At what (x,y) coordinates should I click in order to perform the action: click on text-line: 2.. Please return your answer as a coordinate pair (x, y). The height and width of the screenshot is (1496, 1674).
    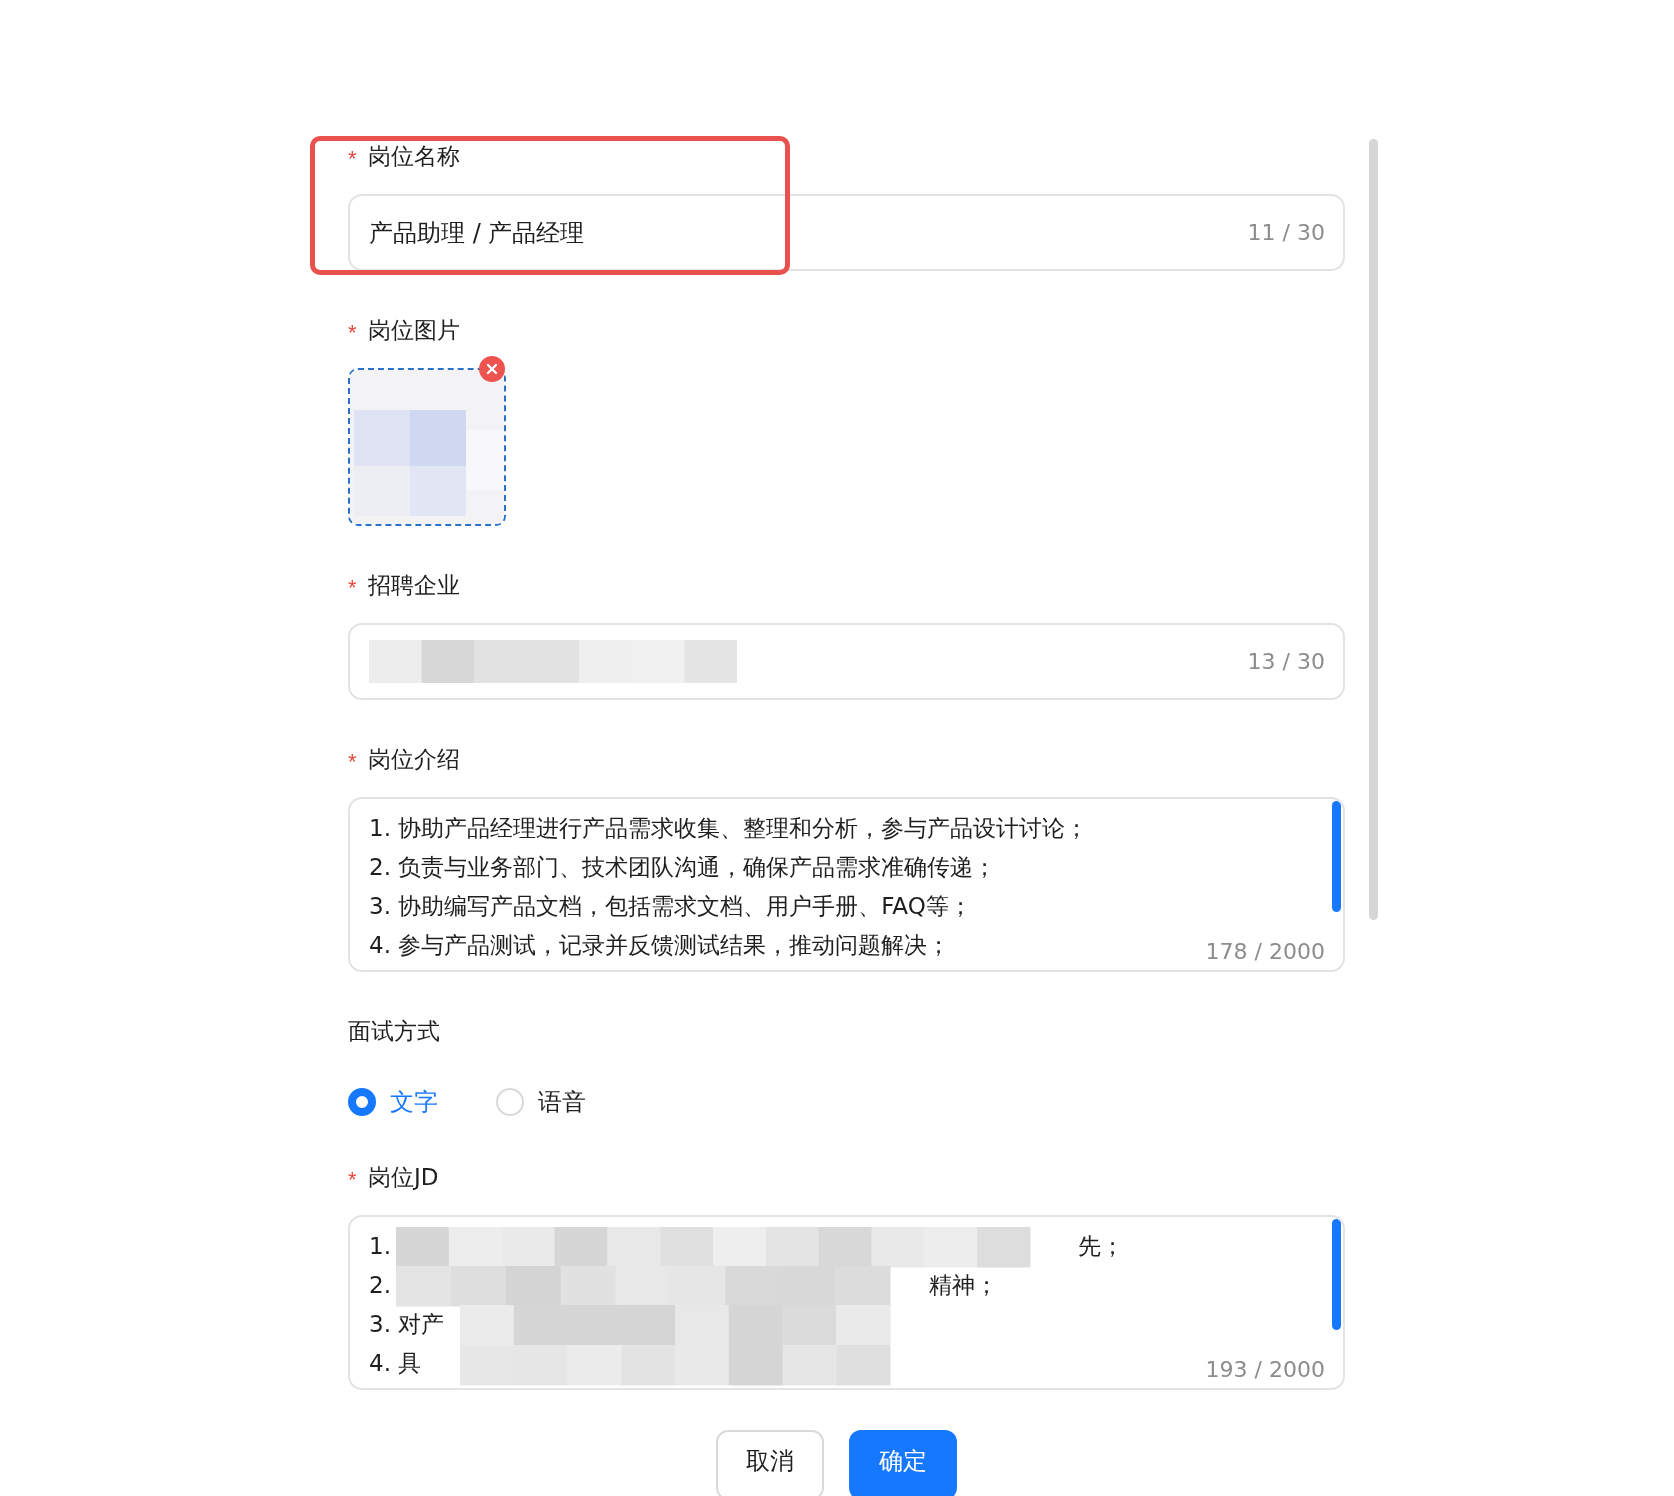
    Looking at the image, I should click on (380, 1285).